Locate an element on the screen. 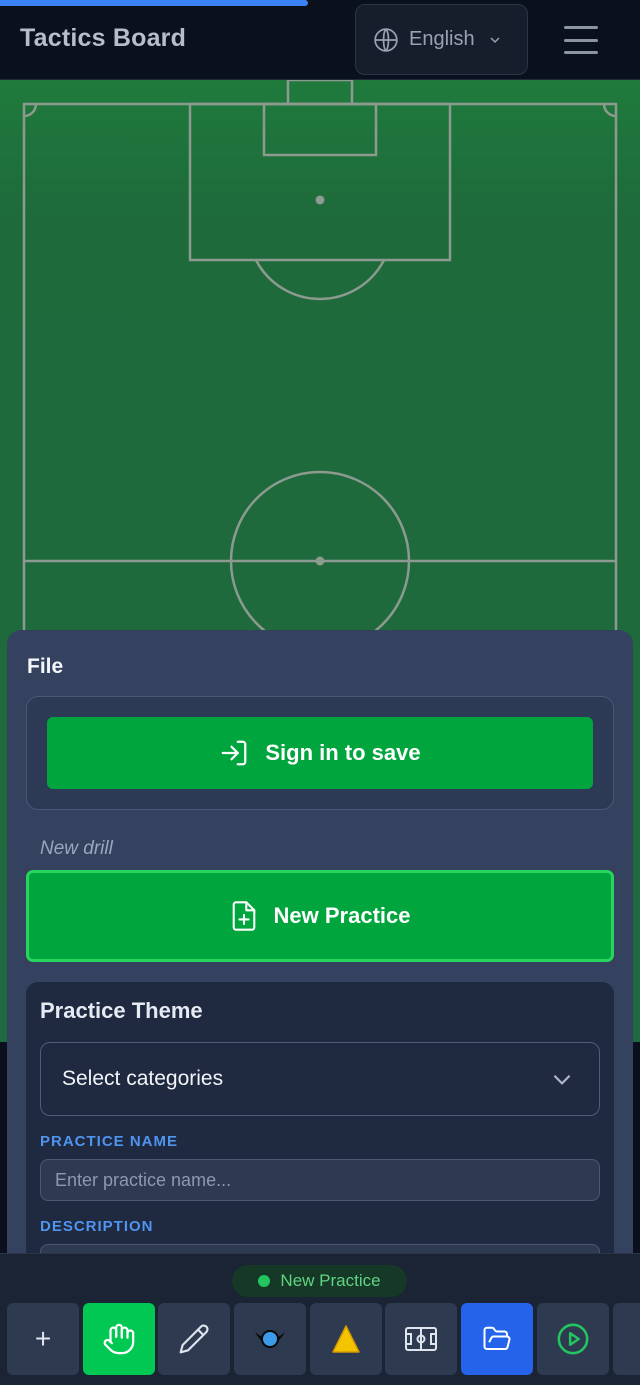 The image size is (640, 1385). hamburger-menu-icon is located at coordinates (581, 40).